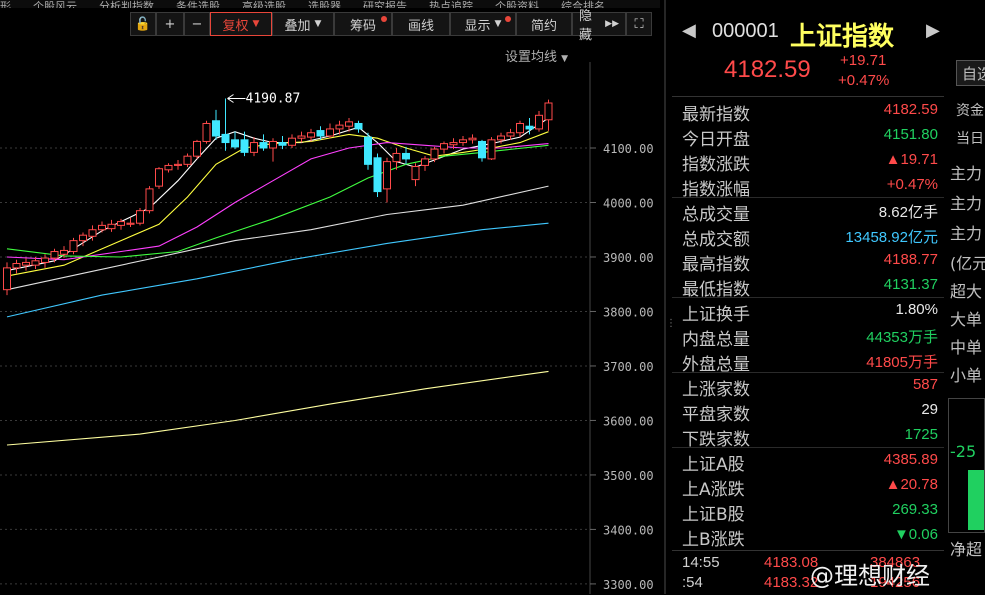  Describe the element at coordinates (628, 149) in the screenshot. I see `y-tick-label: 4100.00` at that location.